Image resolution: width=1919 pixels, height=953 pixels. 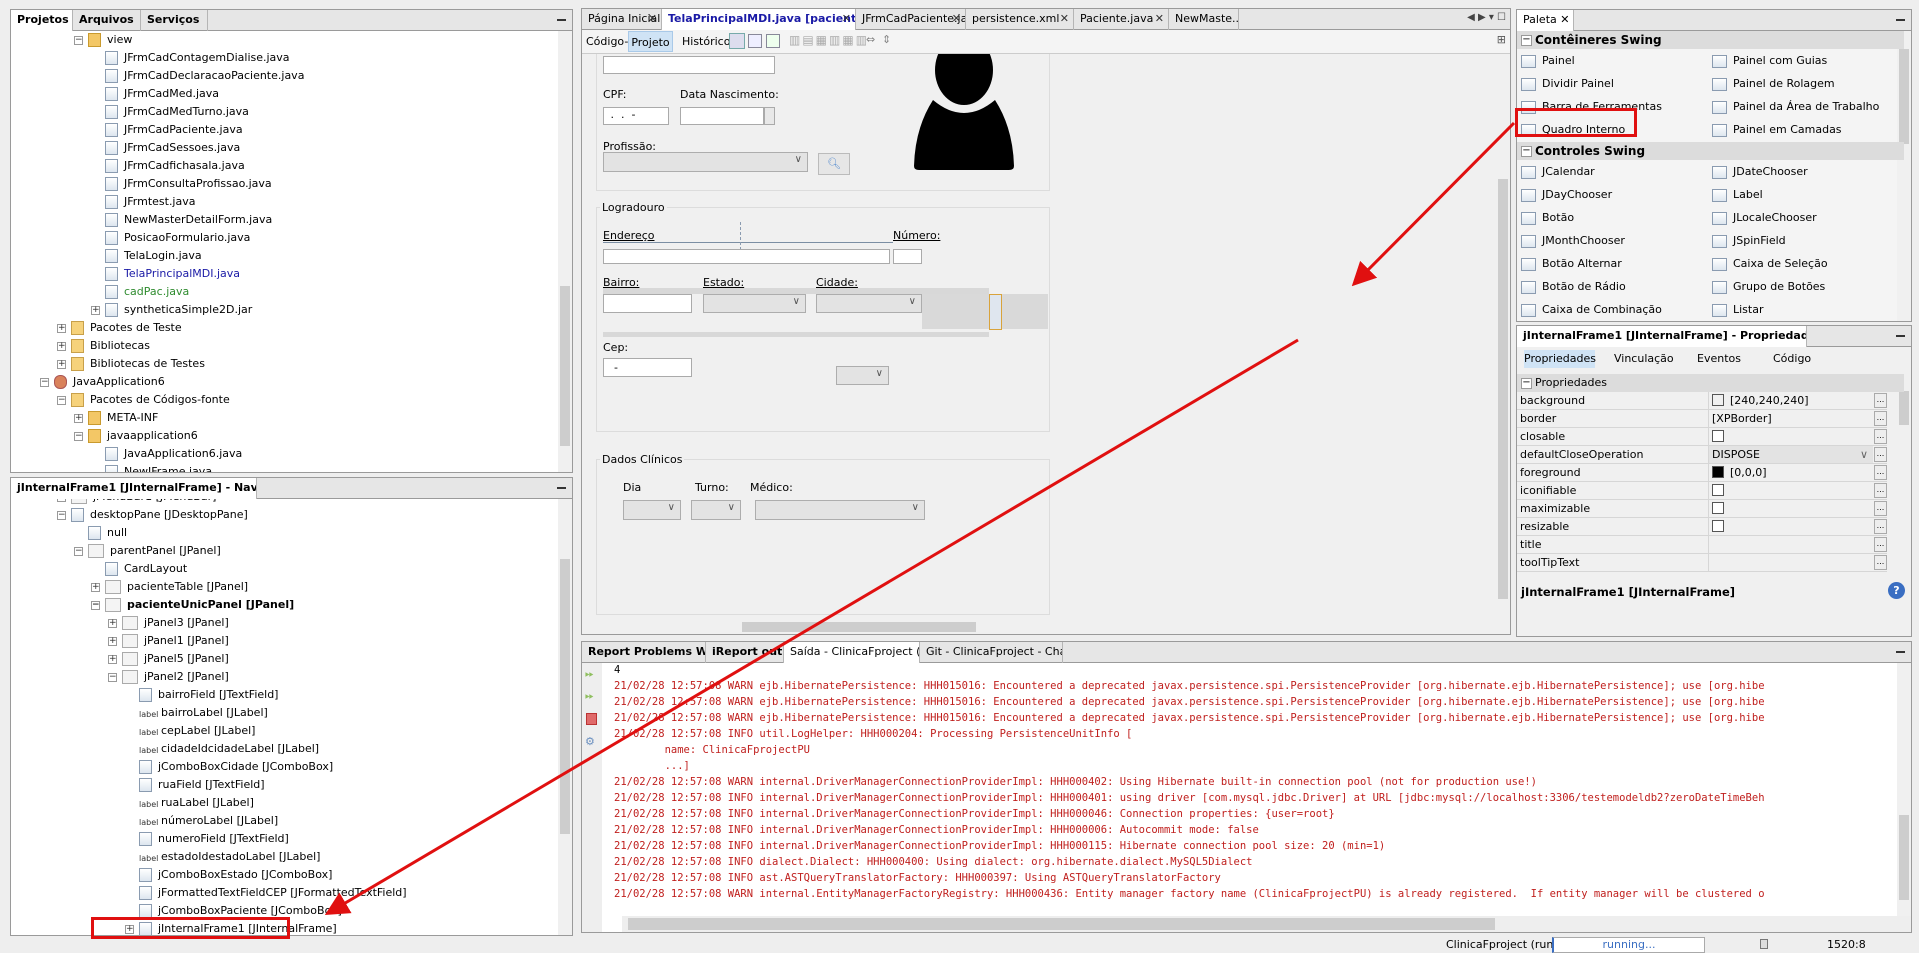 I want to click on property-value, so click(x=1790, y=490).